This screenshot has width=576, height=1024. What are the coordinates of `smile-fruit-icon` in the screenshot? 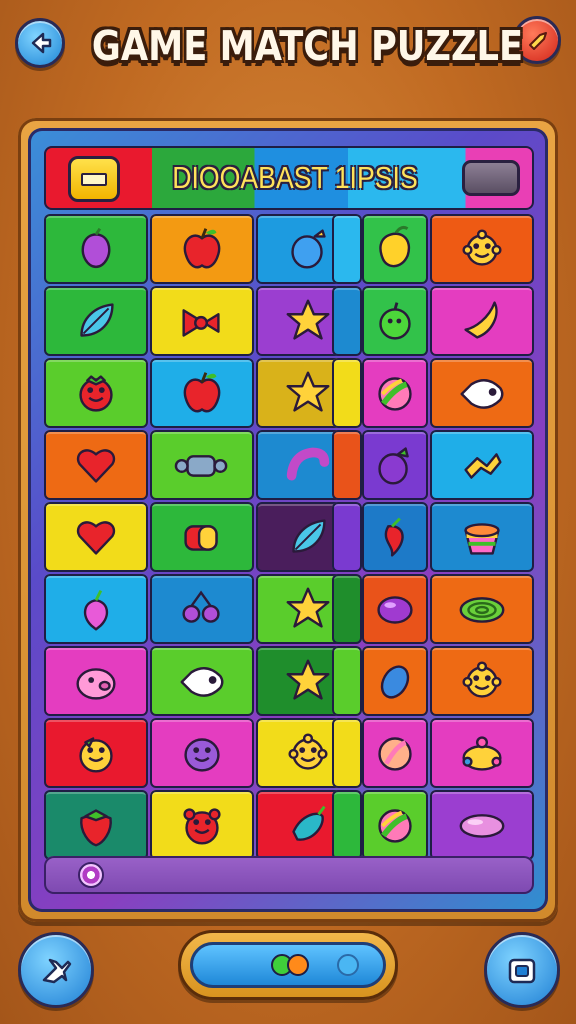 It's located at (96, 753).